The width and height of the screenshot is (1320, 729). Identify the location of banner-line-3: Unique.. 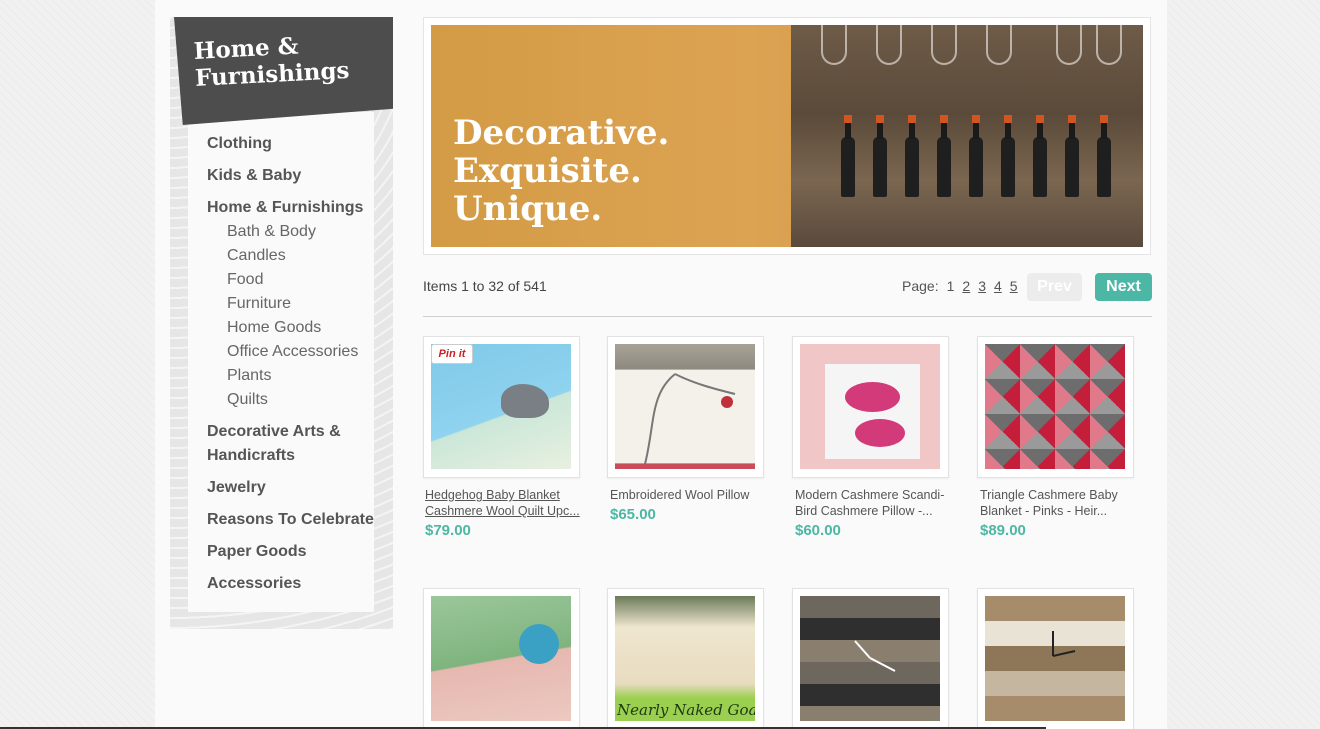
(528, 209).